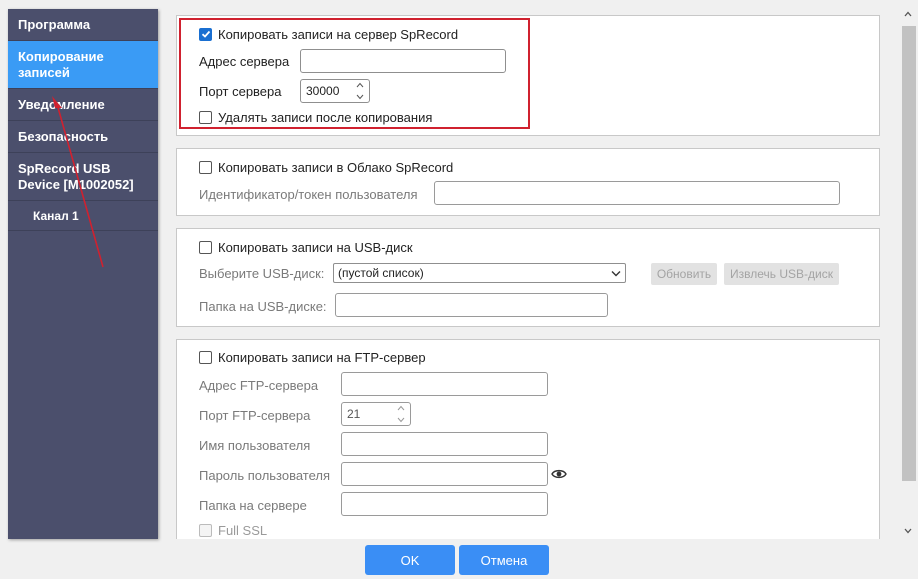 The width and height of the screenshot is (918, 579). I want to click on usb-select-row: Выберите USB-диск:, so click(261, 273).